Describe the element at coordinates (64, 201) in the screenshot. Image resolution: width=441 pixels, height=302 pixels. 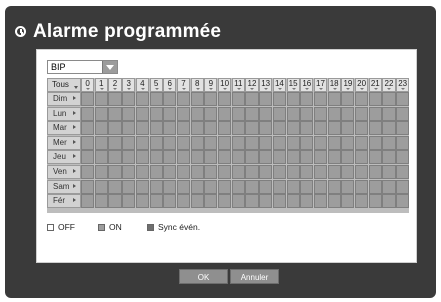
I see `day-row-header-7: Fér` at that location.